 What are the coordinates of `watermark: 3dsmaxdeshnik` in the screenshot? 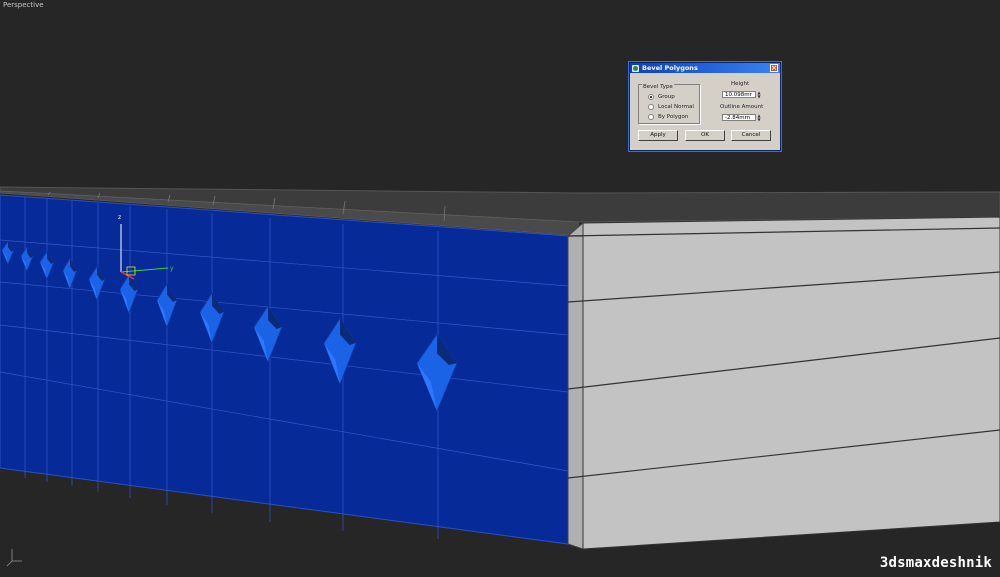 It's located at (935, 563).